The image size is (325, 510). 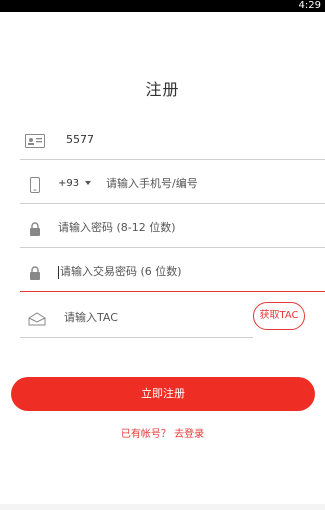 I want to click on register-button: 立即注册, so click(x=163, y=394).